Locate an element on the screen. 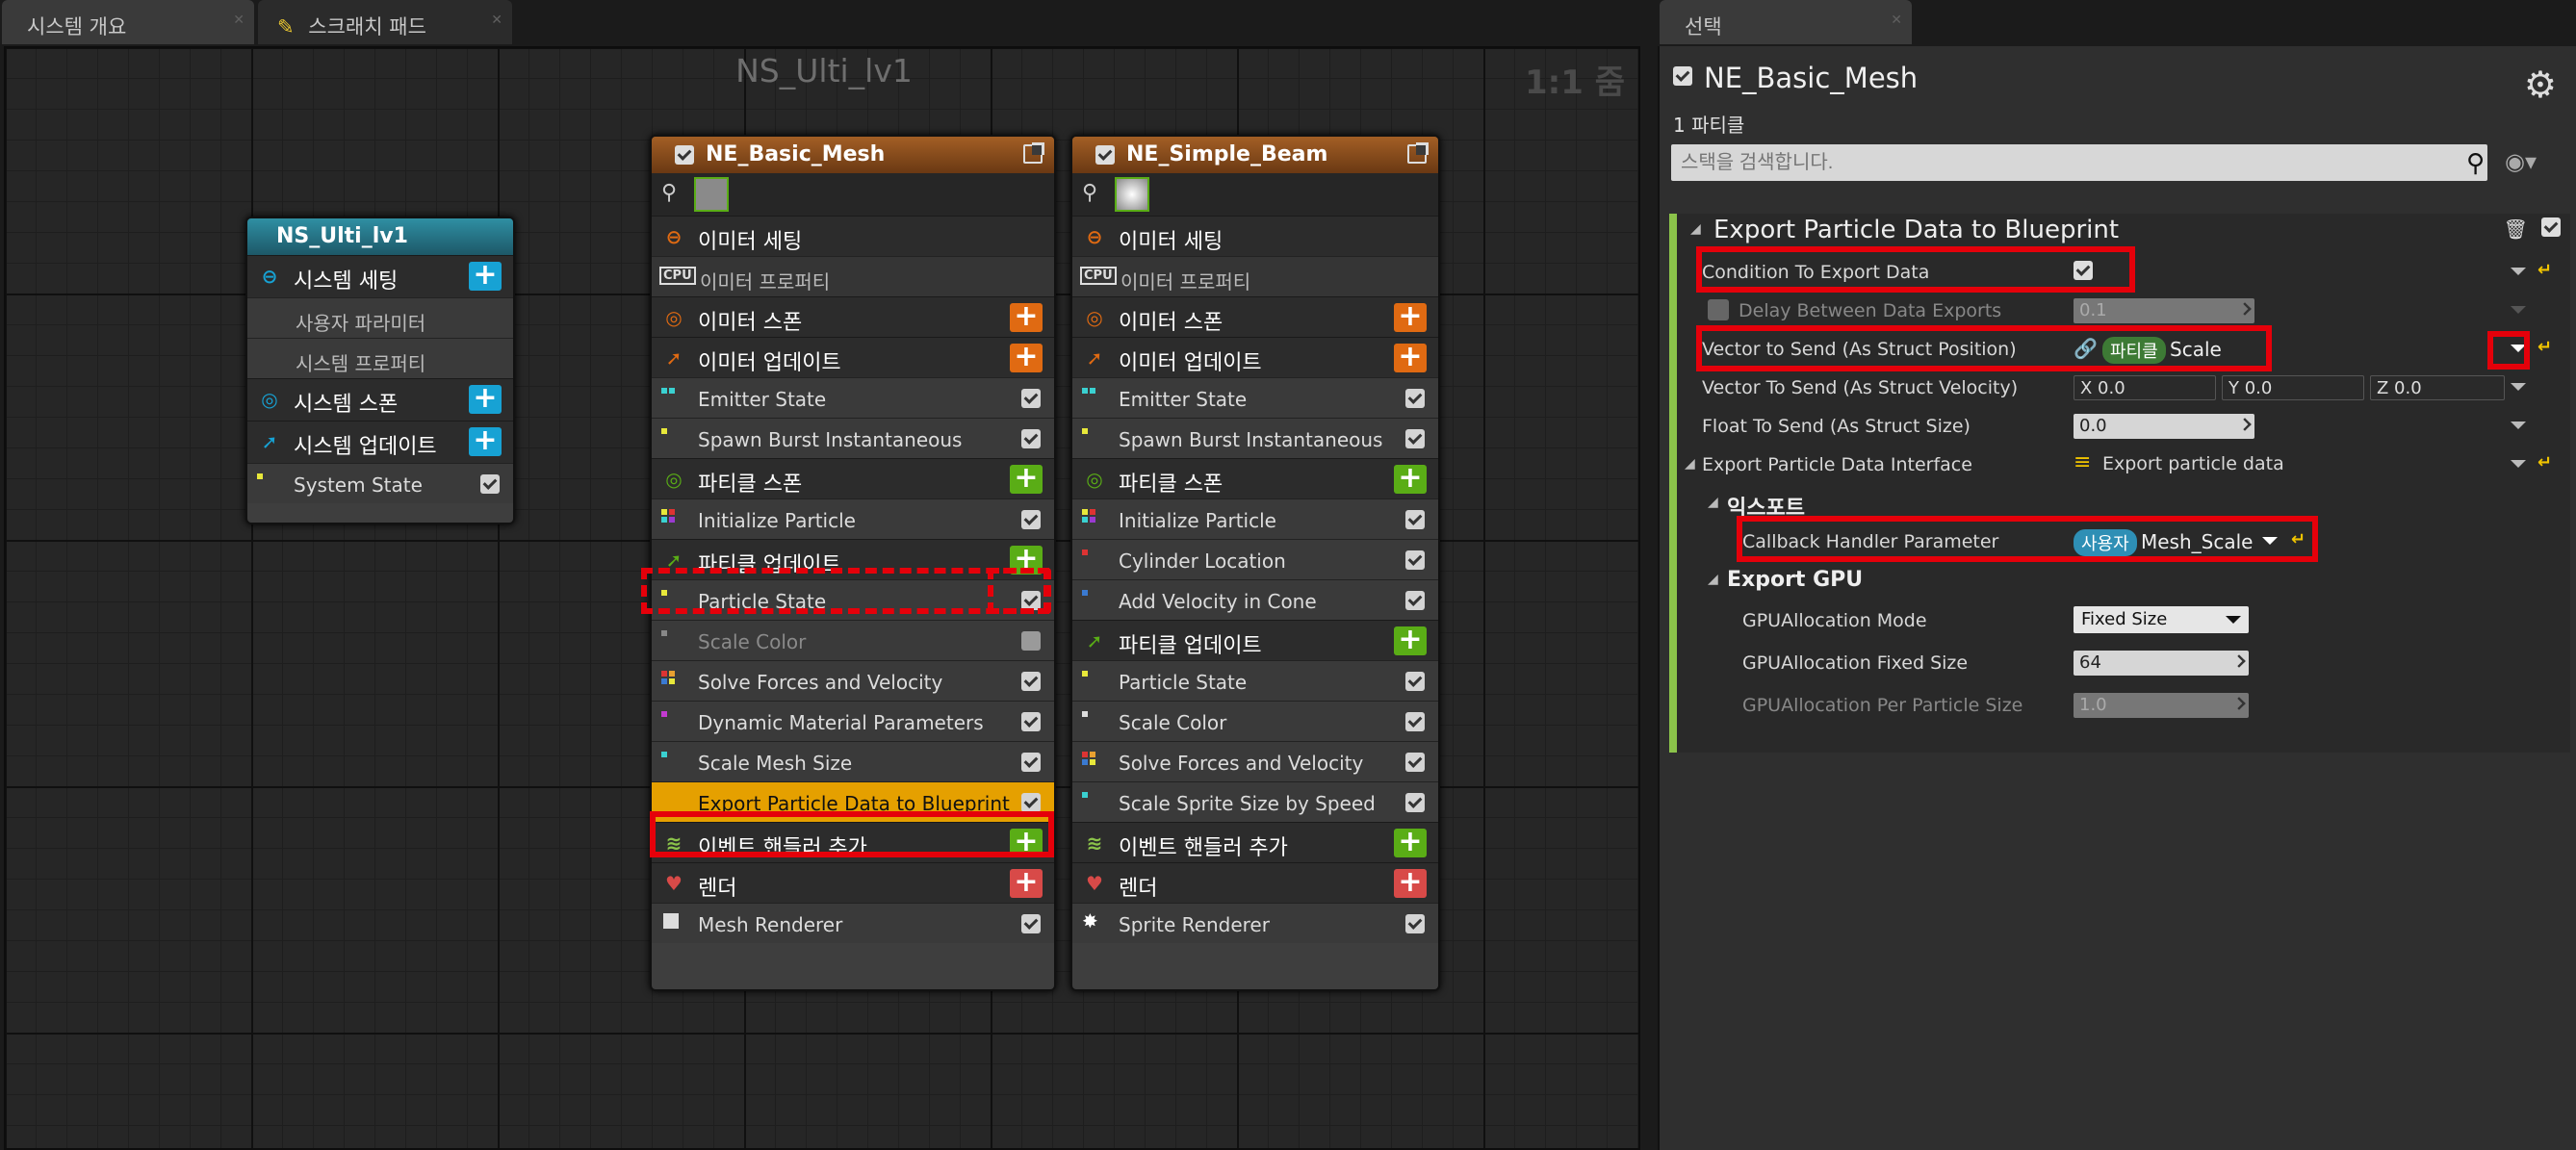 This screenshot has height=1150, width=2576. stage-system-settings: ⊖ 시스템 세팅 + is located at coordinates (380, 276).